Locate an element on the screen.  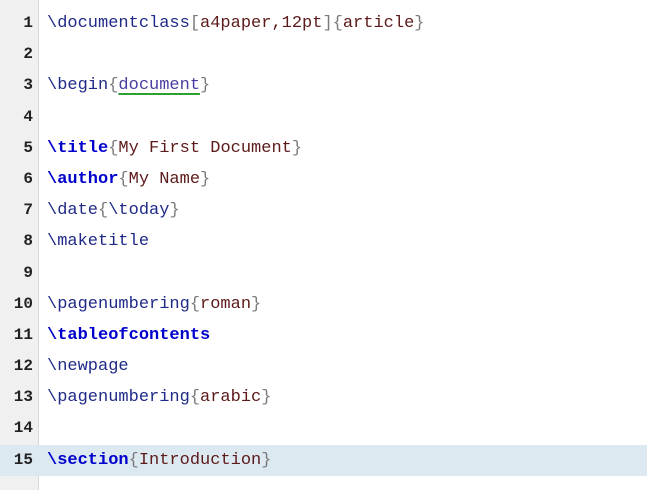
code-line: 14 is located at coordinates (323, 428).